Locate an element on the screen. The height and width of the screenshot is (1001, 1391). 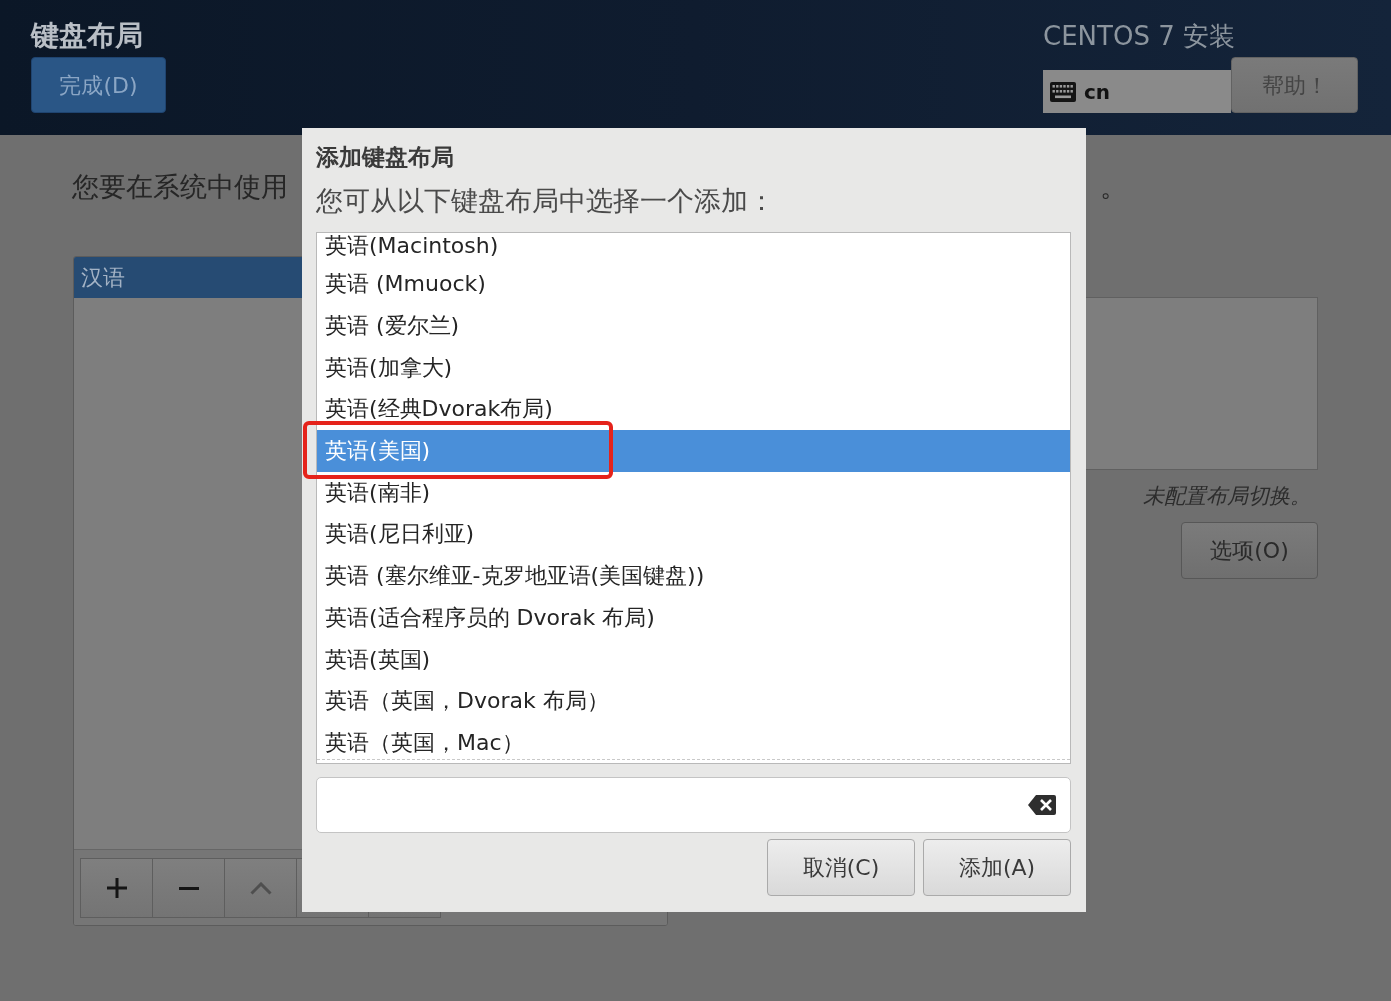
layout-option: 英语(加拿大) is located at coordinates (693, 367).